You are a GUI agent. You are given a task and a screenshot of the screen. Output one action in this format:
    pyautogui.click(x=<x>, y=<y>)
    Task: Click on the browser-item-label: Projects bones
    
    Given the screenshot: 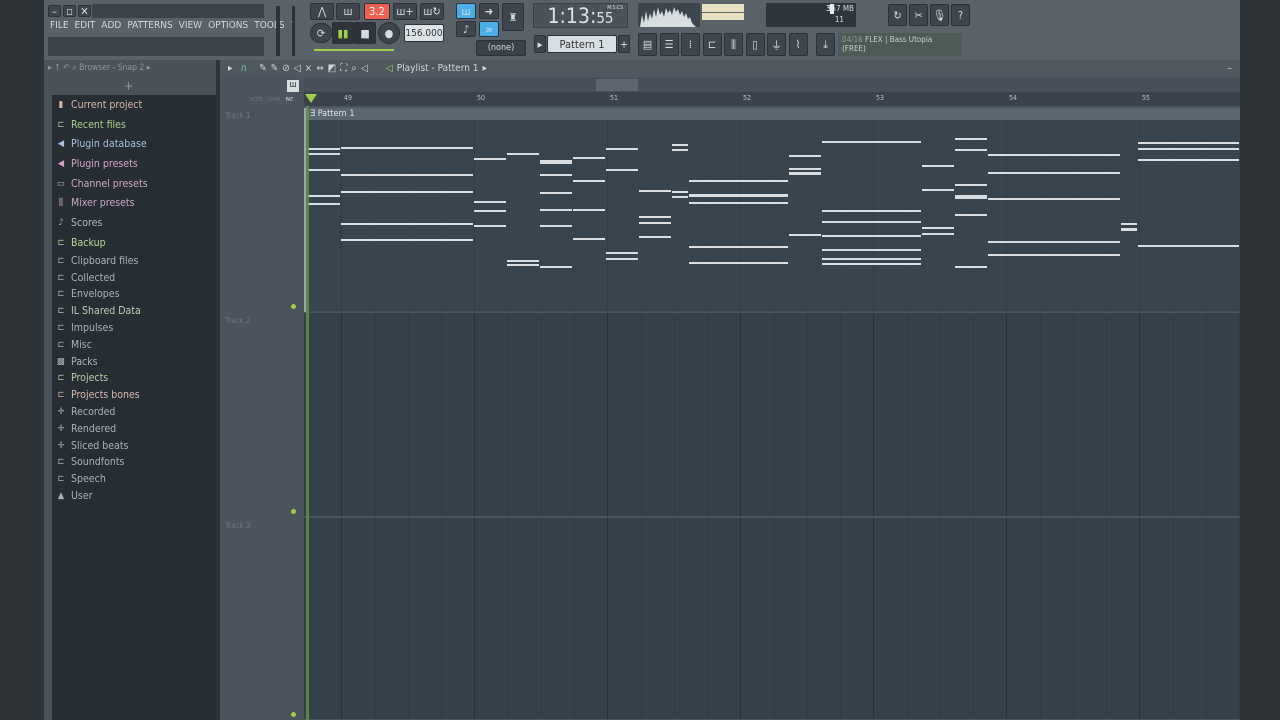 What is the action you would take?
    pyautogui.click(x=105, y=395)
    